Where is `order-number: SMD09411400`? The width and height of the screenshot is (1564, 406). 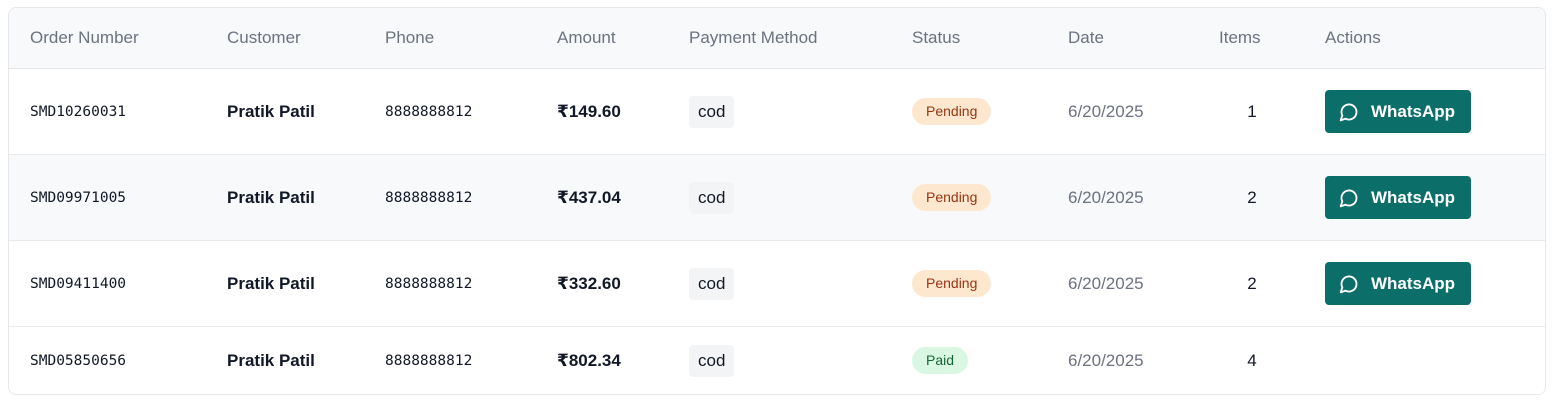
order-number: SMD09411400 is located at coordinates (78, 283).